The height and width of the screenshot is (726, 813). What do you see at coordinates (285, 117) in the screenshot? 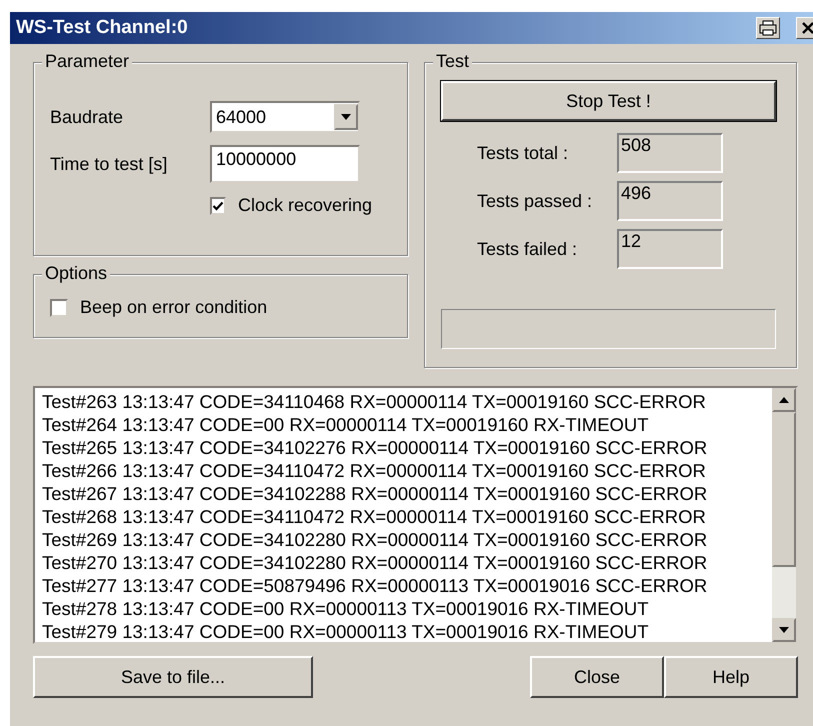
I see `baudrate-dropdown: 64000` at bounding box center [285, 117].